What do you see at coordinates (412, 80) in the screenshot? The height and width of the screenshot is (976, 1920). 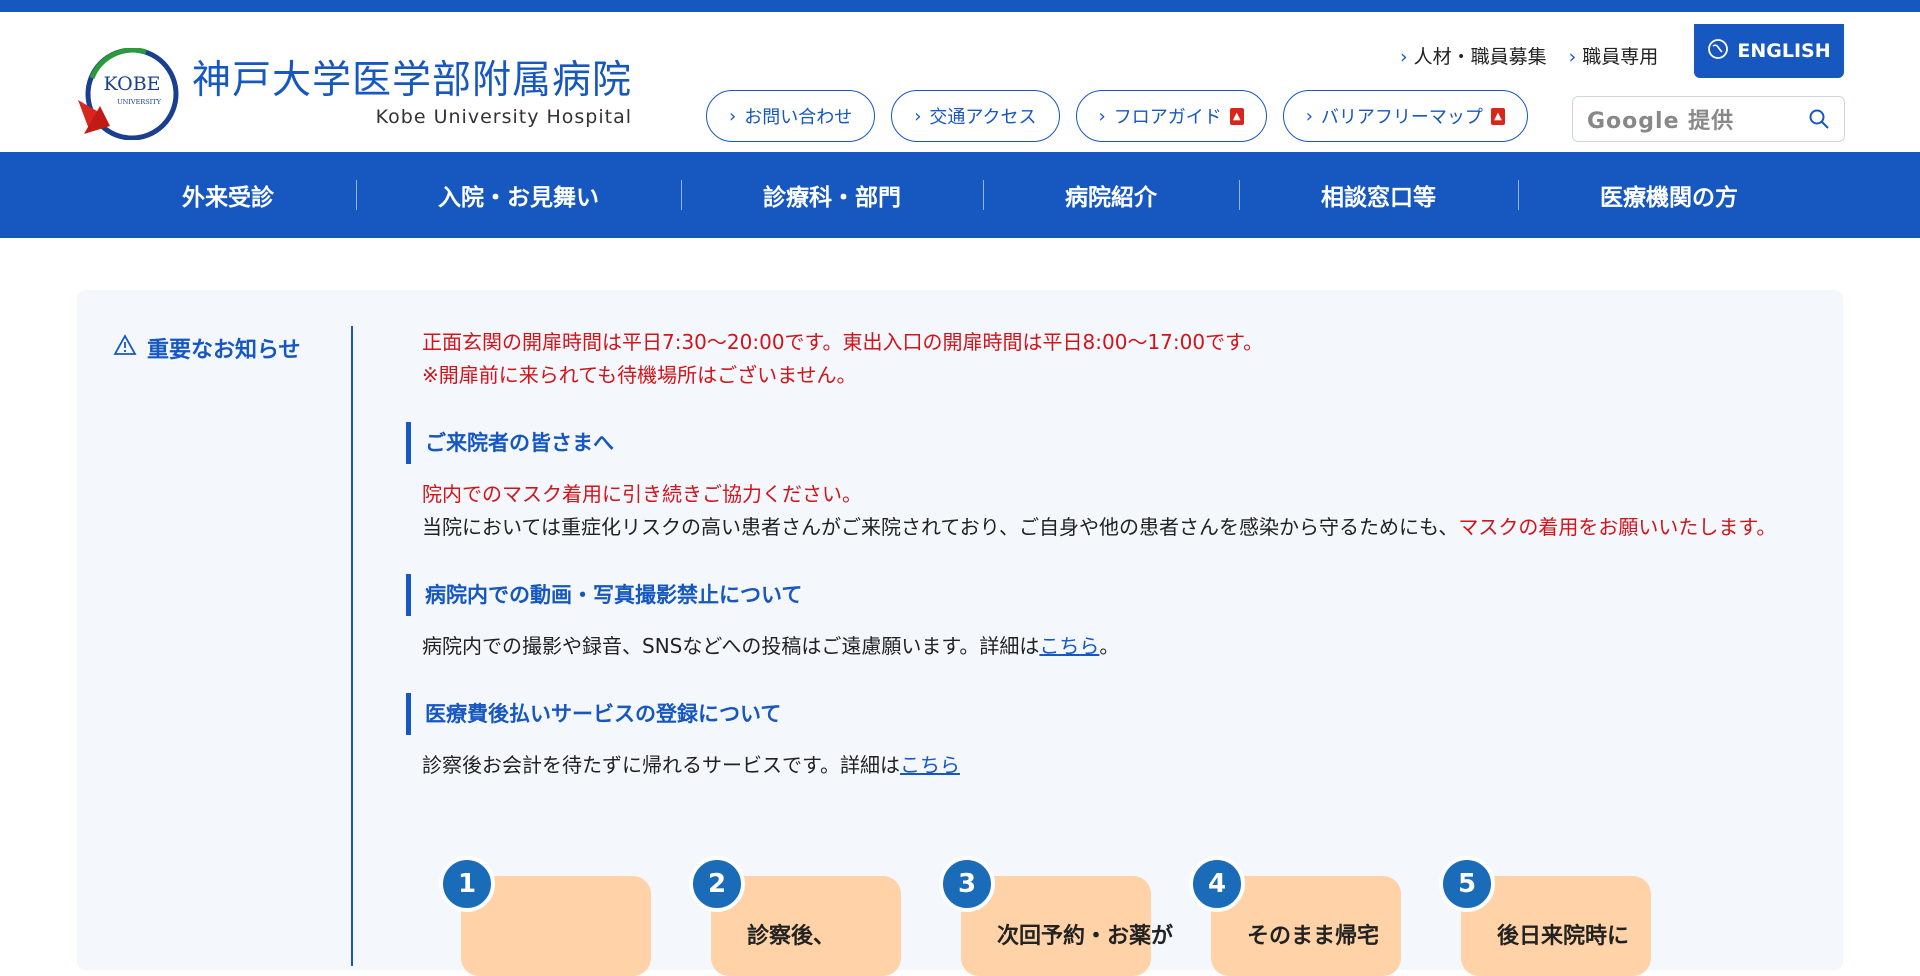 I see `site-name-jp: 神戸大学医学部附属病院` at bounding box center [412, 80].